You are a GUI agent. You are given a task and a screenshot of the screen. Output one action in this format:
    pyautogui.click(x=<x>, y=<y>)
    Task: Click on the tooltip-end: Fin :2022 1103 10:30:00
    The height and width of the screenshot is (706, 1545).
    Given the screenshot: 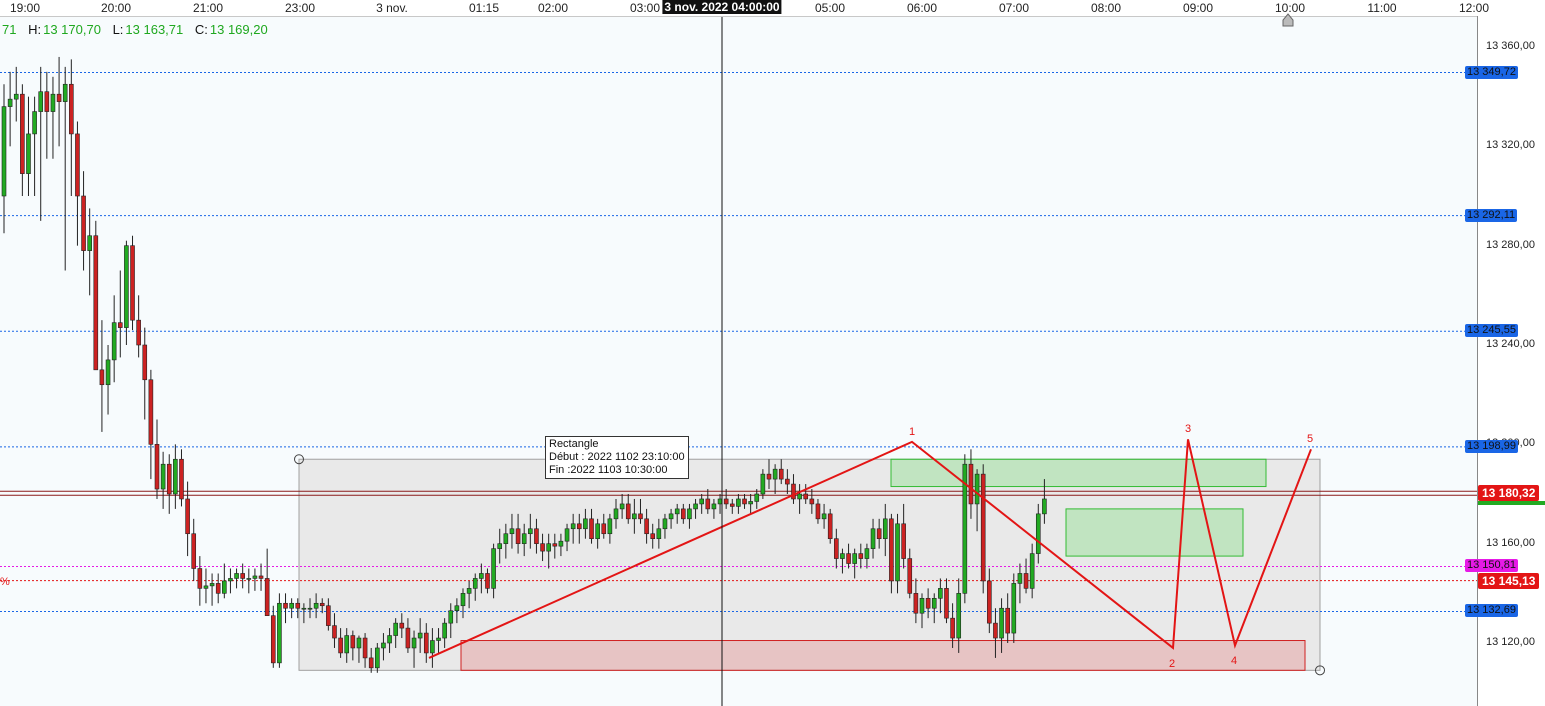 What is the action you would take?
    pyautogui.click(x=608, y=470)
    